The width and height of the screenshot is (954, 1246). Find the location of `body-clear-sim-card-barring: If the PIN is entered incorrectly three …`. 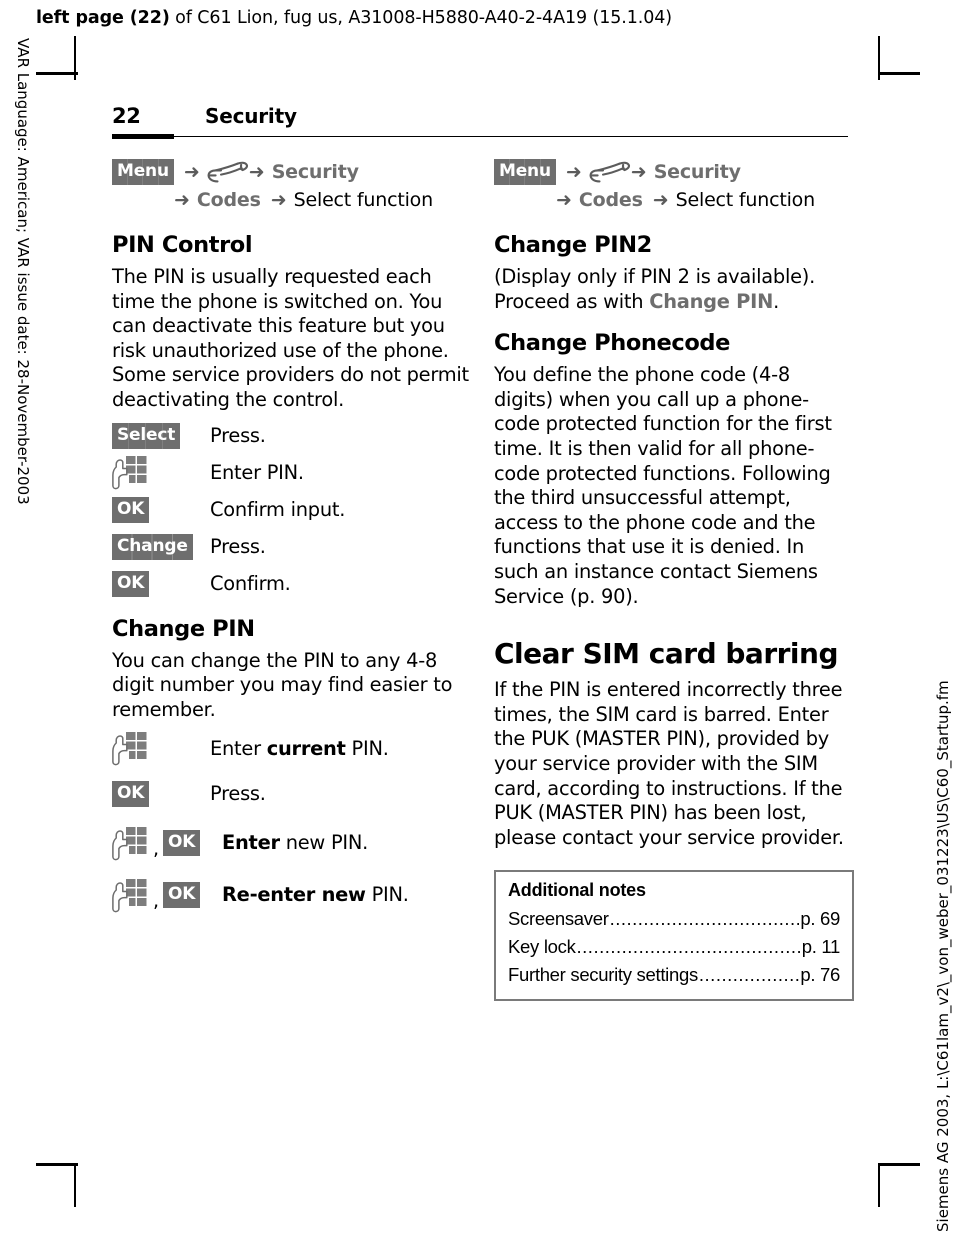

body-clear-sim-card-barring: If the PIN is entered incorrectly three … is located at coordinates (669, 763).